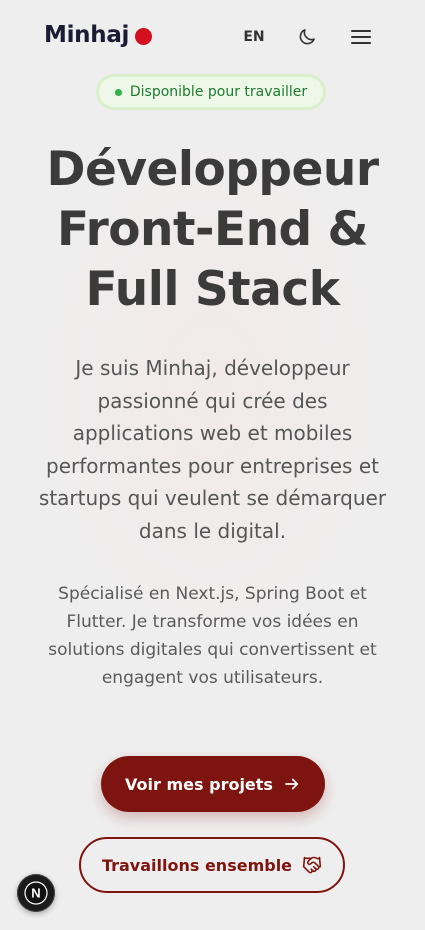 The width and height of the screenshot is (425, 930). Describe the element at coordinates (197, 865) in the screenshot. I see `work-together-label: Travaillons ensemble` at that location.